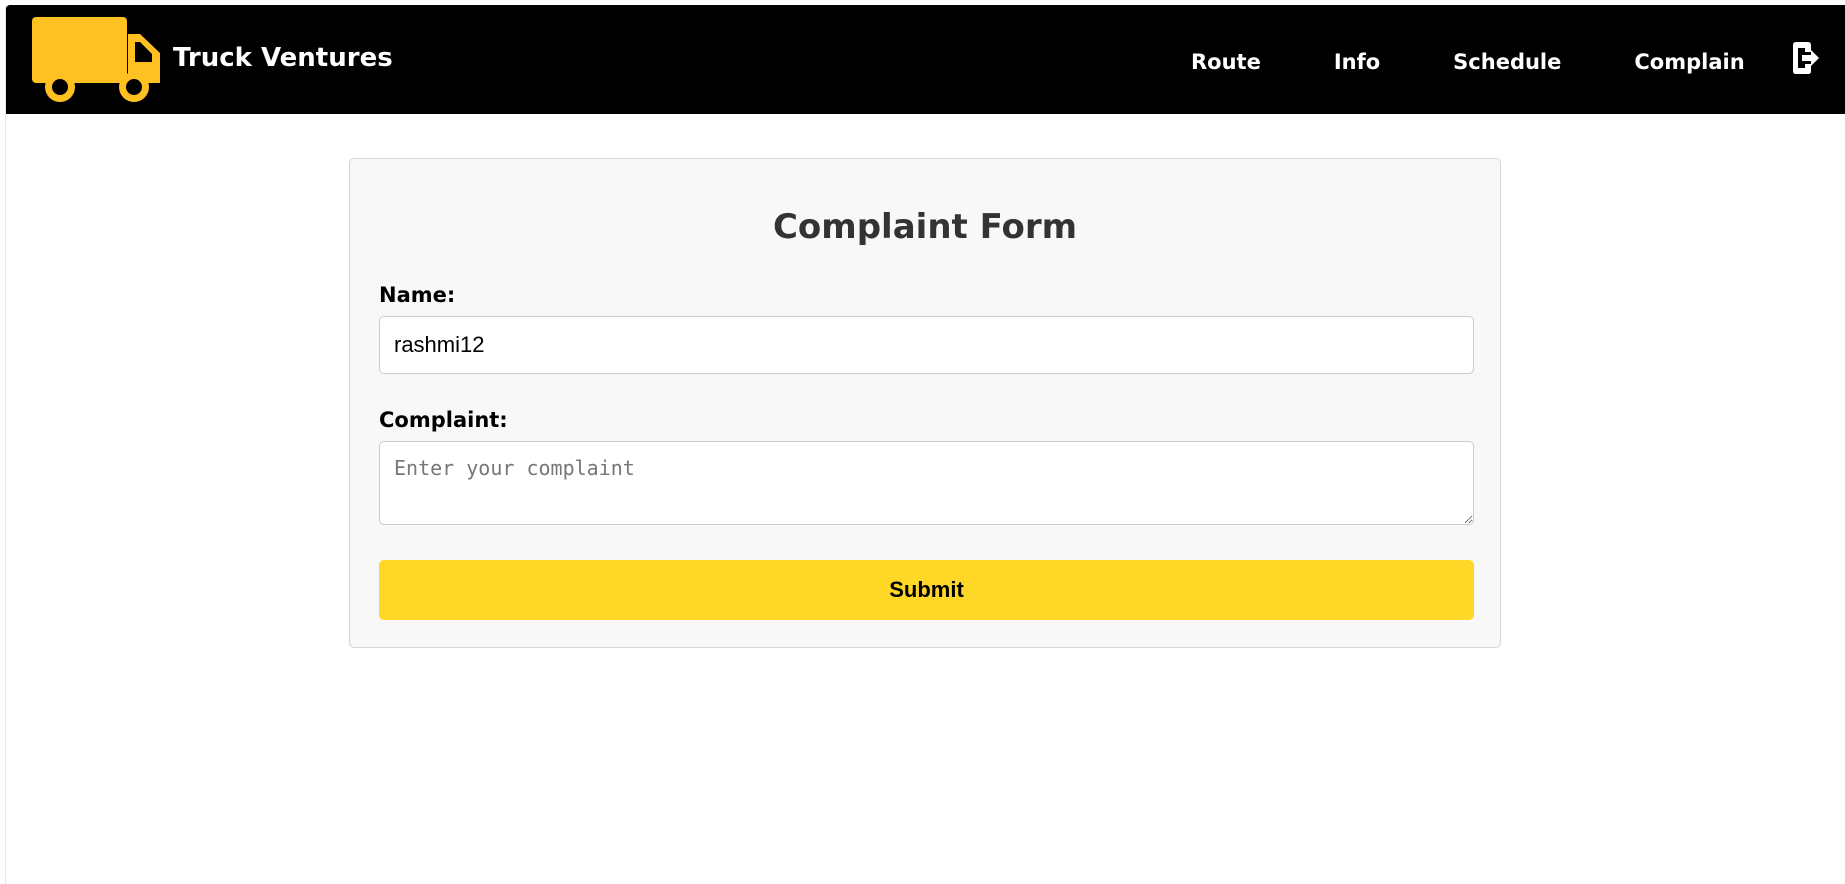 The image size is (1845, 884). What do you see at coordinates (926, 483) in the screenshot?
I see `complaint-textarea` at bounding box center [926, 483].